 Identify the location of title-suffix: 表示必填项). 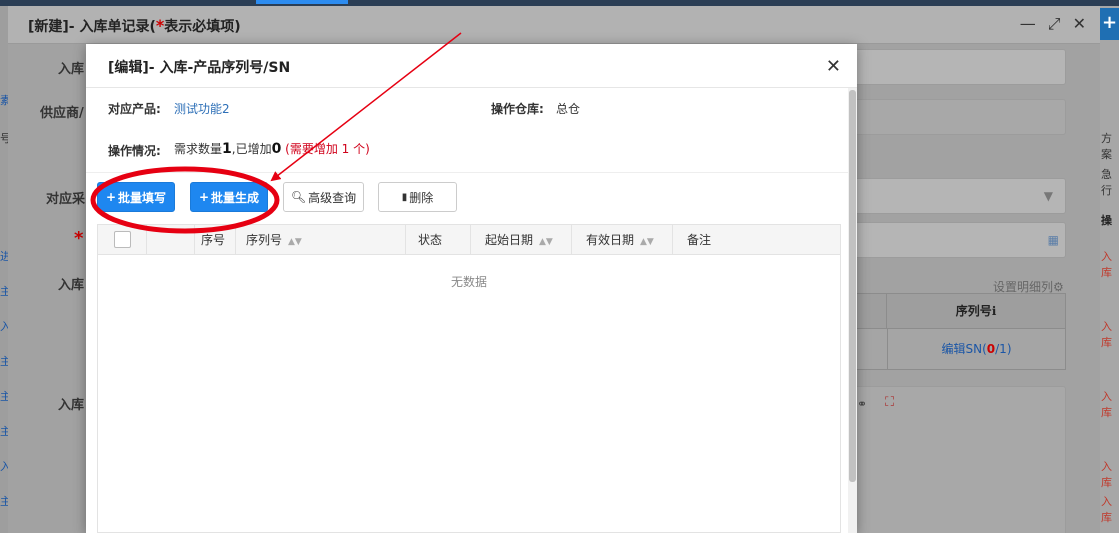
(202, 27).